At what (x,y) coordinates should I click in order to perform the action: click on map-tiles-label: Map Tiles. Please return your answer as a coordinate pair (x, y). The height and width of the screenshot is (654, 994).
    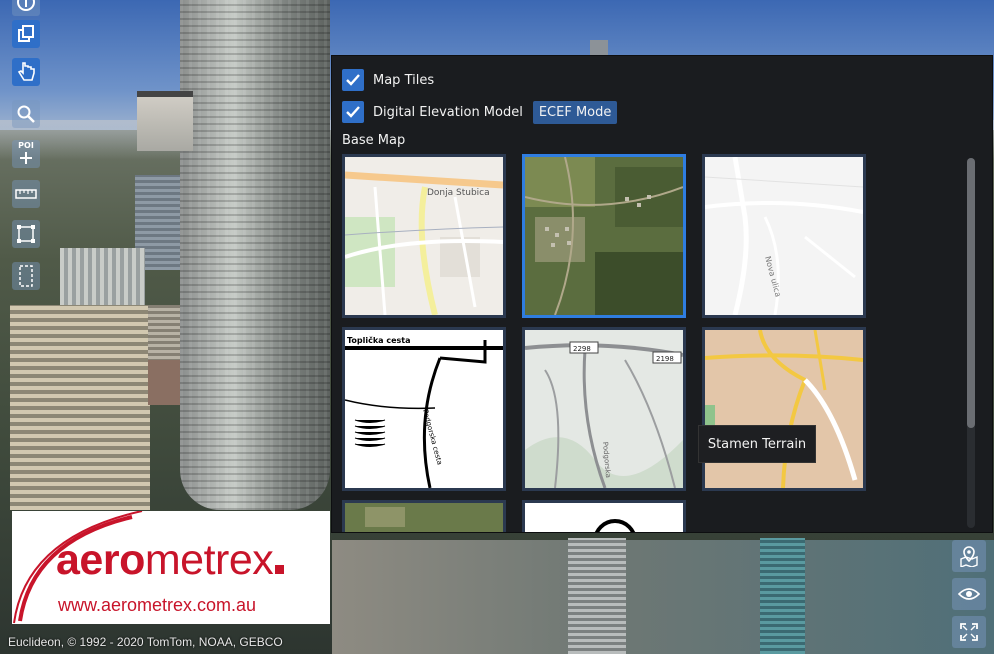
    Looking at the image, I should click on (404, 80).